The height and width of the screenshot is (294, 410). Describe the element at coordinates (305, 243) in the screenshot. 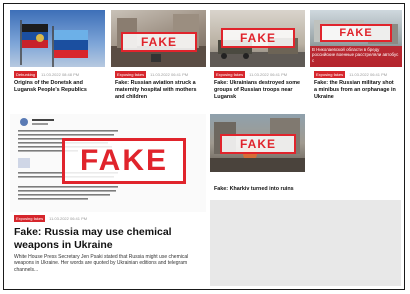

I see `empty-panel` at that location.